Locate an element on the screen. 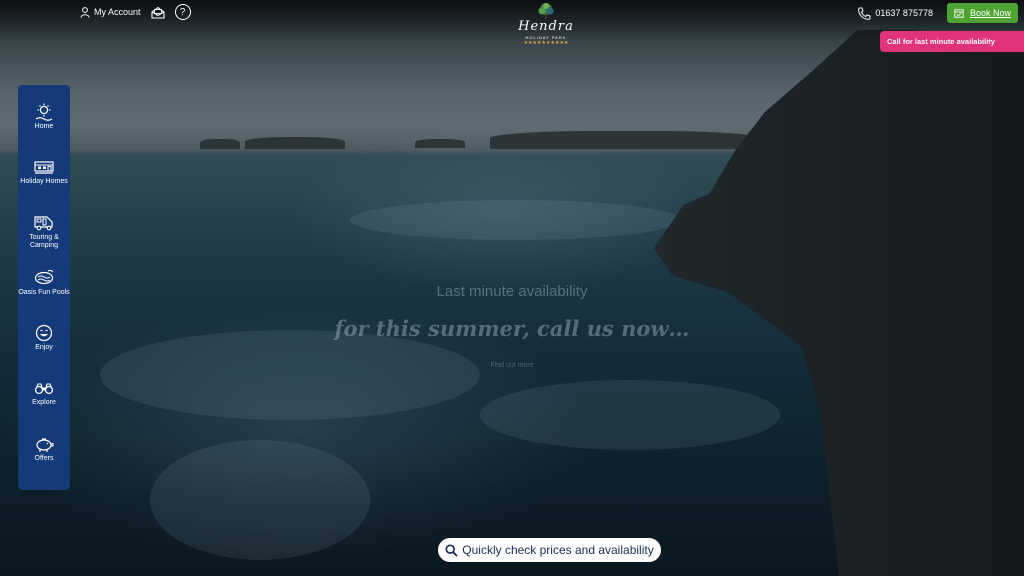 This screenshot has width=1024, height=576. motorhome-icon is located at coordinates (43, 222).